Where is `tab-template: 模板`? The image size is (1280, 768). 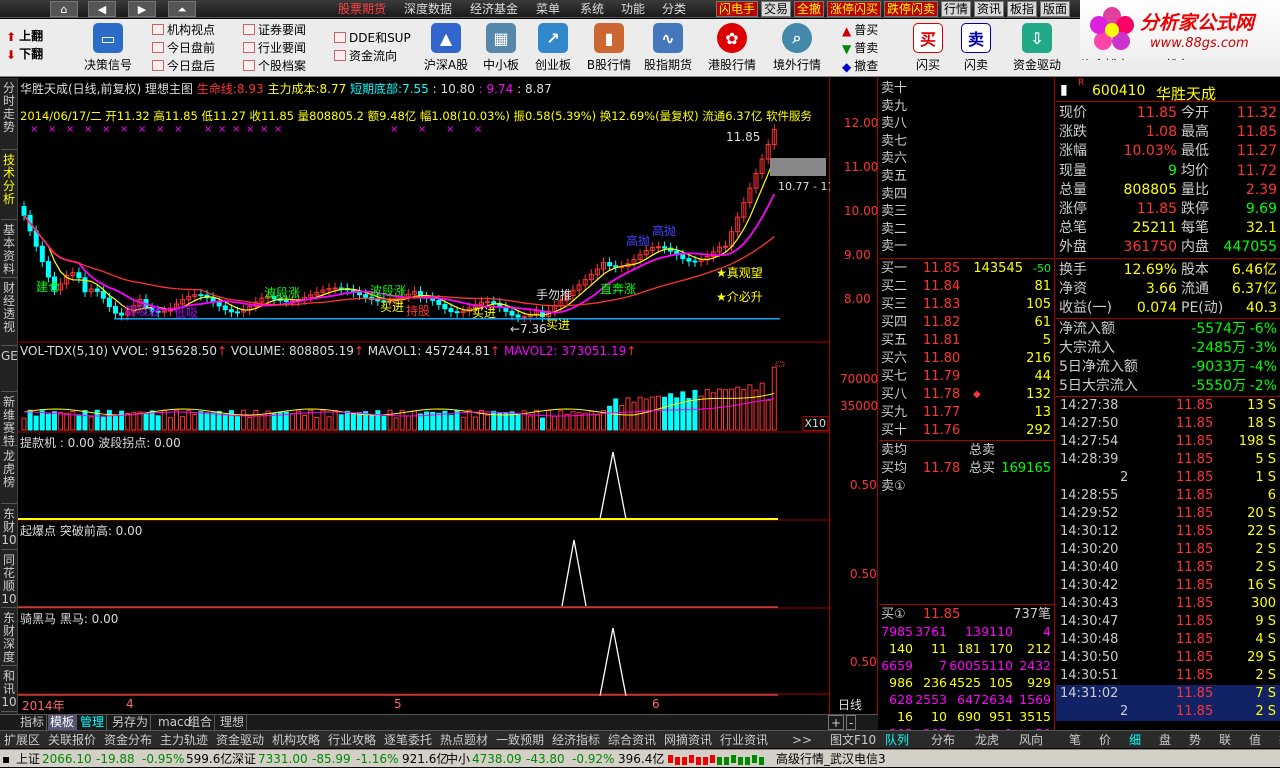
tab-template: 模板 is located at coordinates (63, 722).